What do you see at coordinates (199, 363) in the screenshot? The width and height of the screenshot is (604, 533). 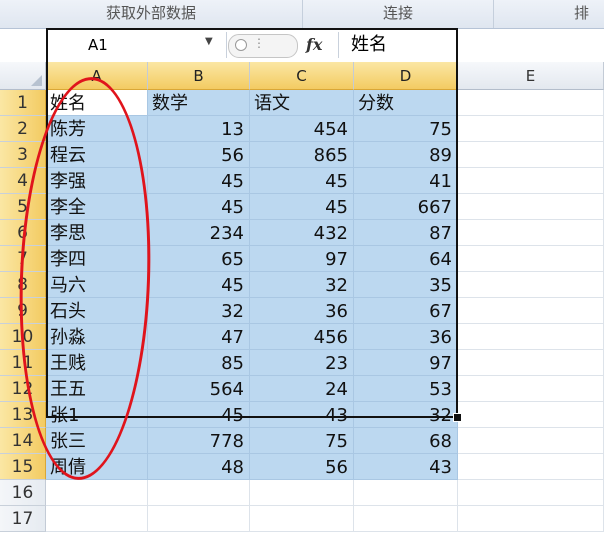 I see `value-cell: 85` at bounding box center [199, 363].